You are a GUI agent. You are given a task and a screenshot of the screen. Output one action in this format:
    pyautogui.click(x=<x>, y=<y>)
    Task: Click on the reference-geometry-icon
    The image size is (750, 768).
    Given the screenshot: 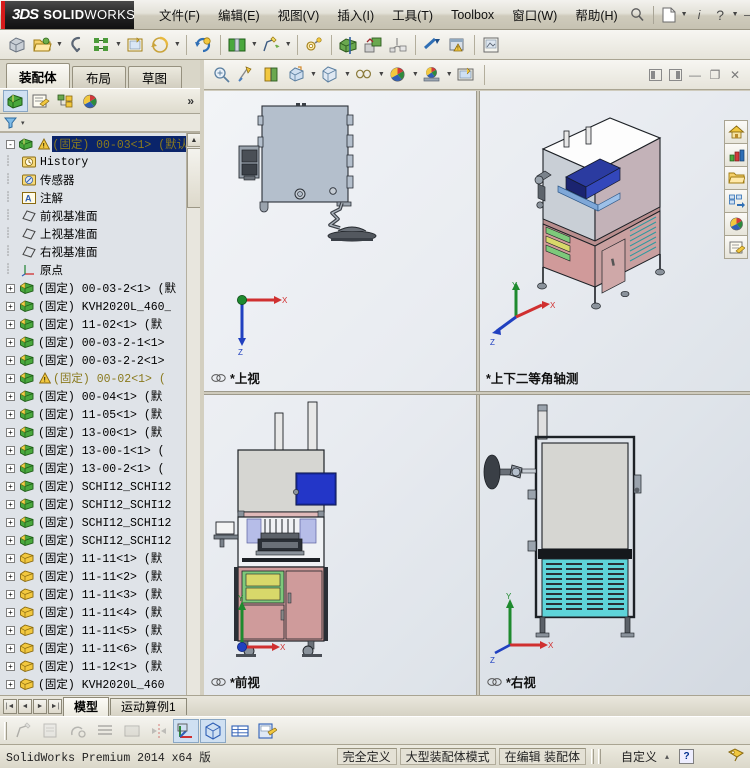 What is the action you would take?
    pyautogui.click(x=186, y=730)
    